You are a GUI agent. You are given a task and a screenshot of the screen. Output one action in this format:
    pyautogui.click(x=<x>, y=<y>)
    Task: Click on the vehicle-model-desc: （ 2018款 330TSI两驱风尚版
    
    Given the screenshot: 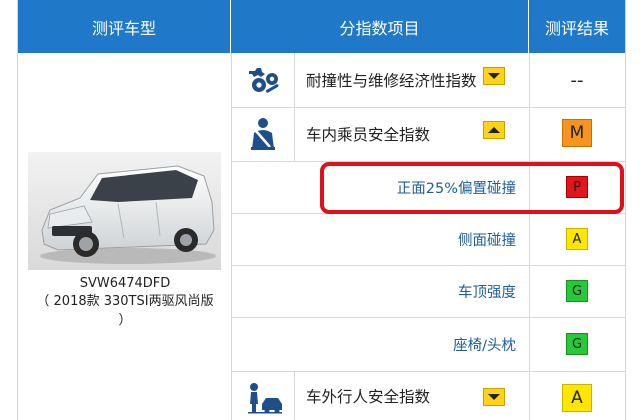 What is the action you would take?
    pyautogui.click(x=125, y=302)
    